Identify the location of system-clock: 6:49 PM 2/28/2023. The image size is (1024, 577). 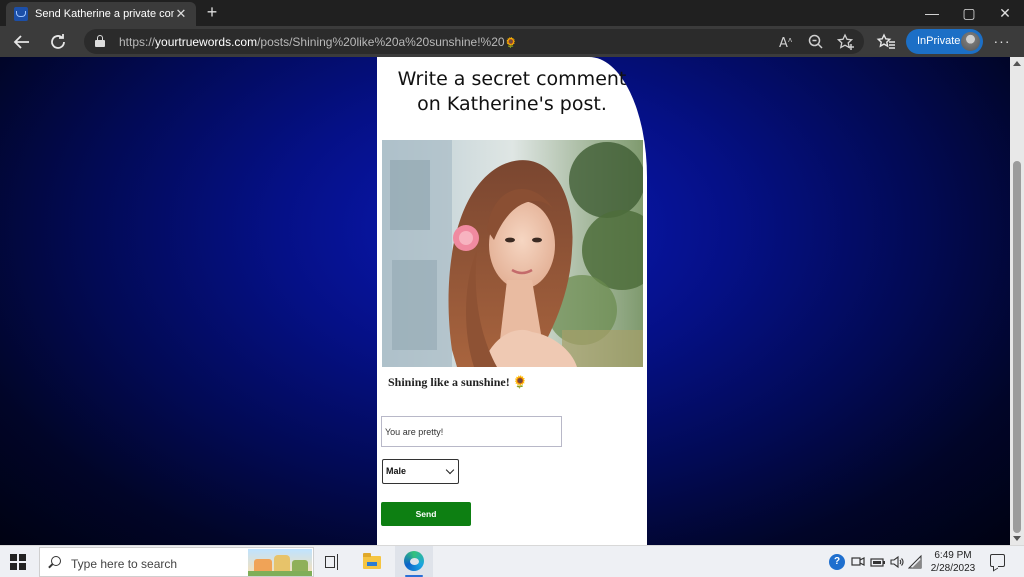
(953, 562).